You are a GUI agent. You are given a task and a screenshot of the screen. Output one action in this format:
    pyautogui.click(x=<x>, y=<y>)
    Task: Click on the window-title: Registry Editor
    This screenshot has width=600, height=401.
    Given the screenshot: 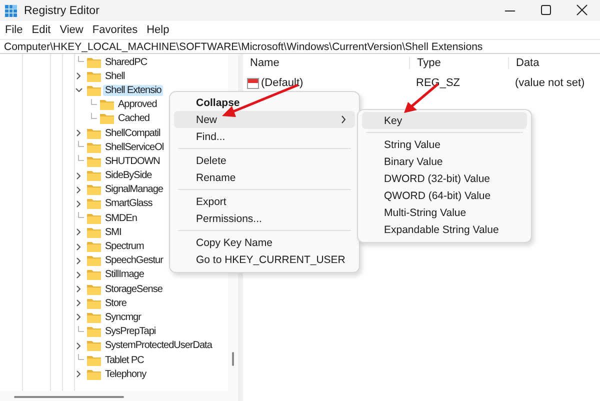 What is the action you would take?
    pyautogui.click(x=62, y=10)
    